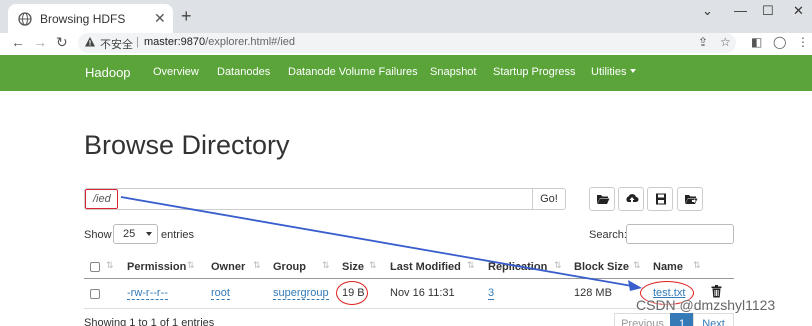 This screenshot has width=812, height=326. Describe the element at coordinates (95, 267) in the screenshot. I see `select-all-checkbox` at that location.